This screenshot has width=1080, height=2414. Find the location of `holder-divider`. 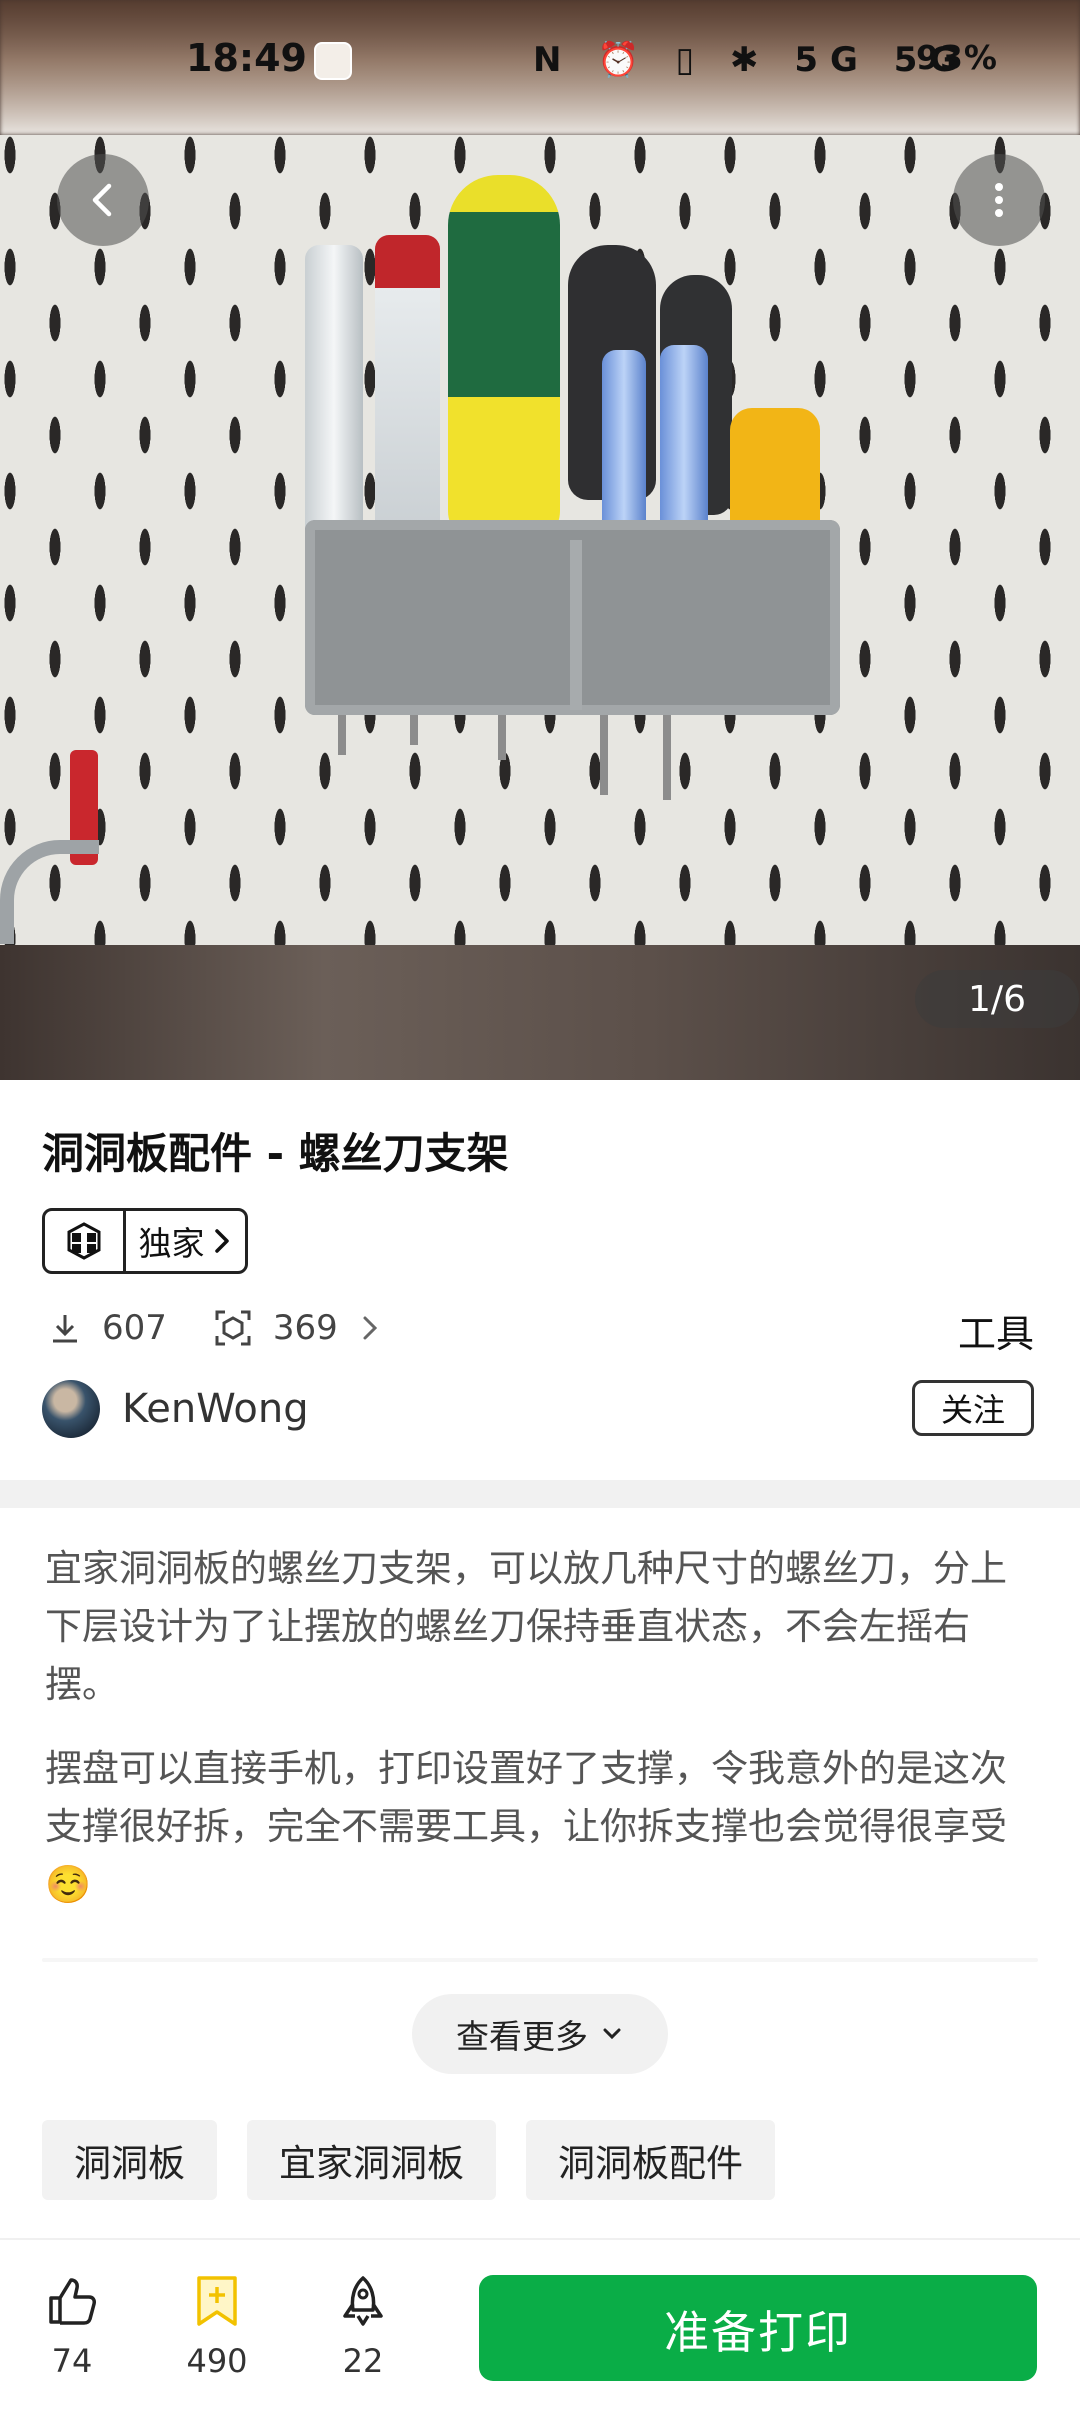

holder-divider is located at coordinates (576, 625).